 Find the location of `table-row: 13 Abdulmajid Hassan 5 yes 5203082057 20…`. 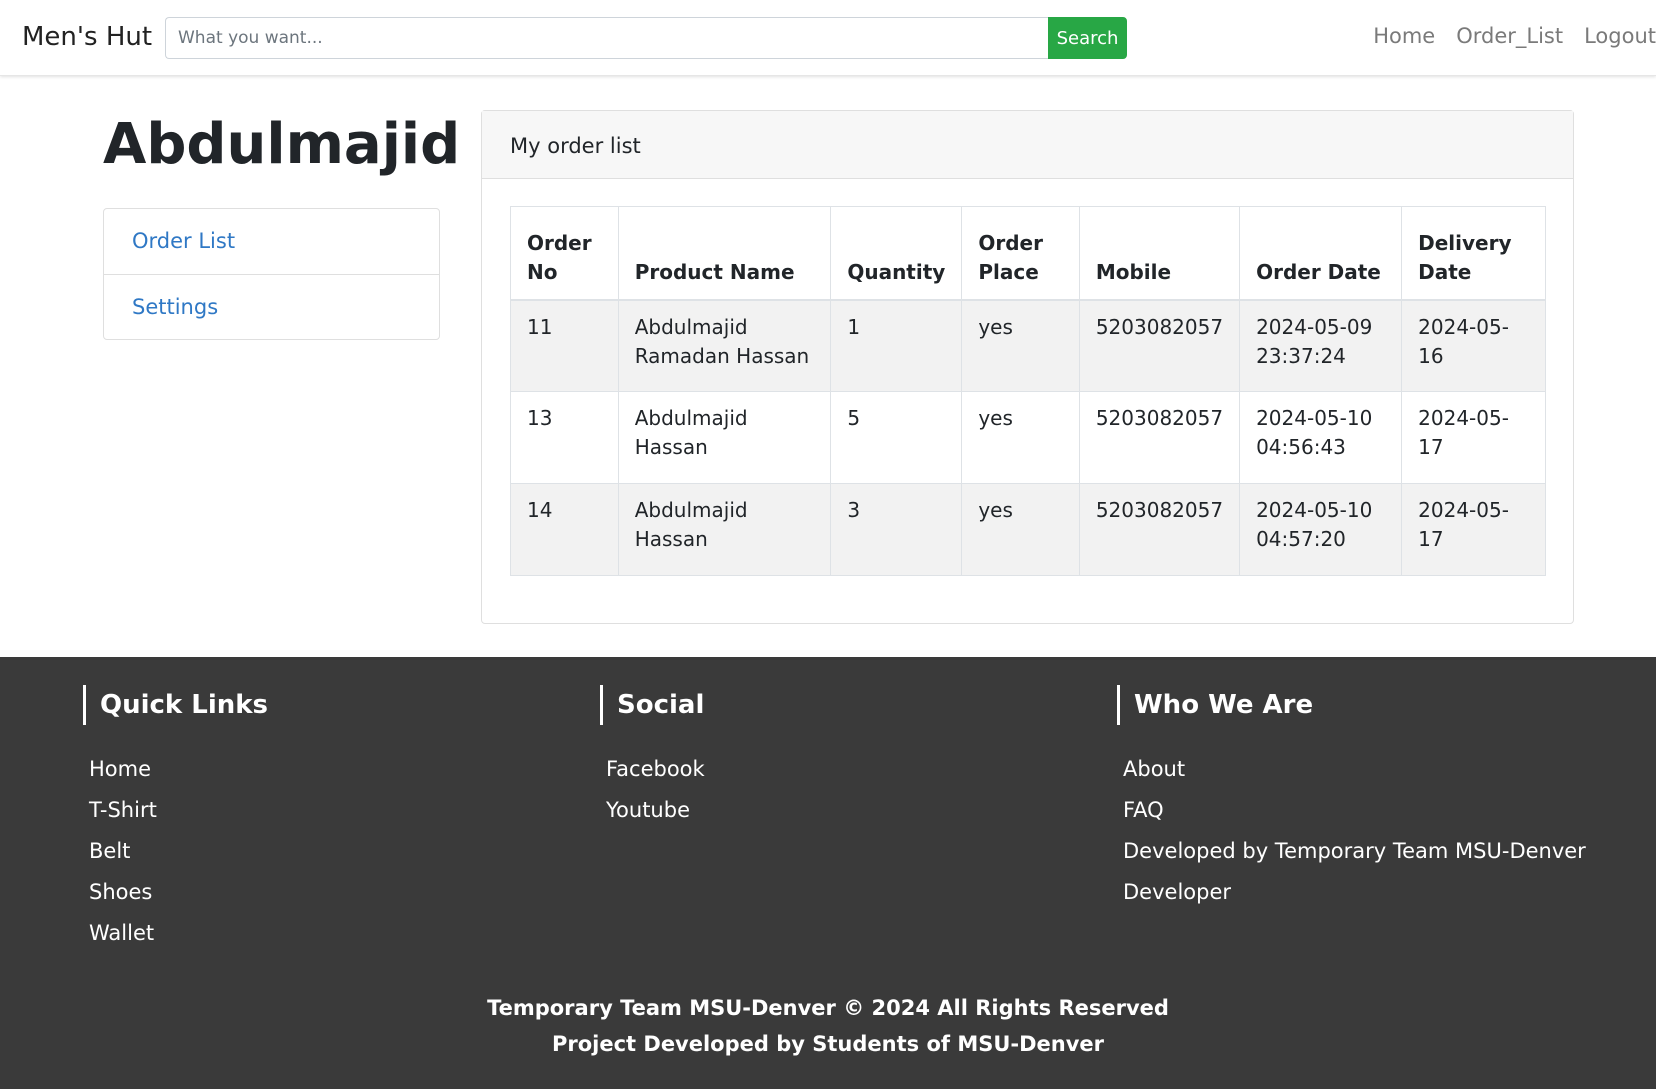

table-row: 13 Abdulmajid Hassan 5 yes 5203082057 20… is located at coordinates (1028, 437).